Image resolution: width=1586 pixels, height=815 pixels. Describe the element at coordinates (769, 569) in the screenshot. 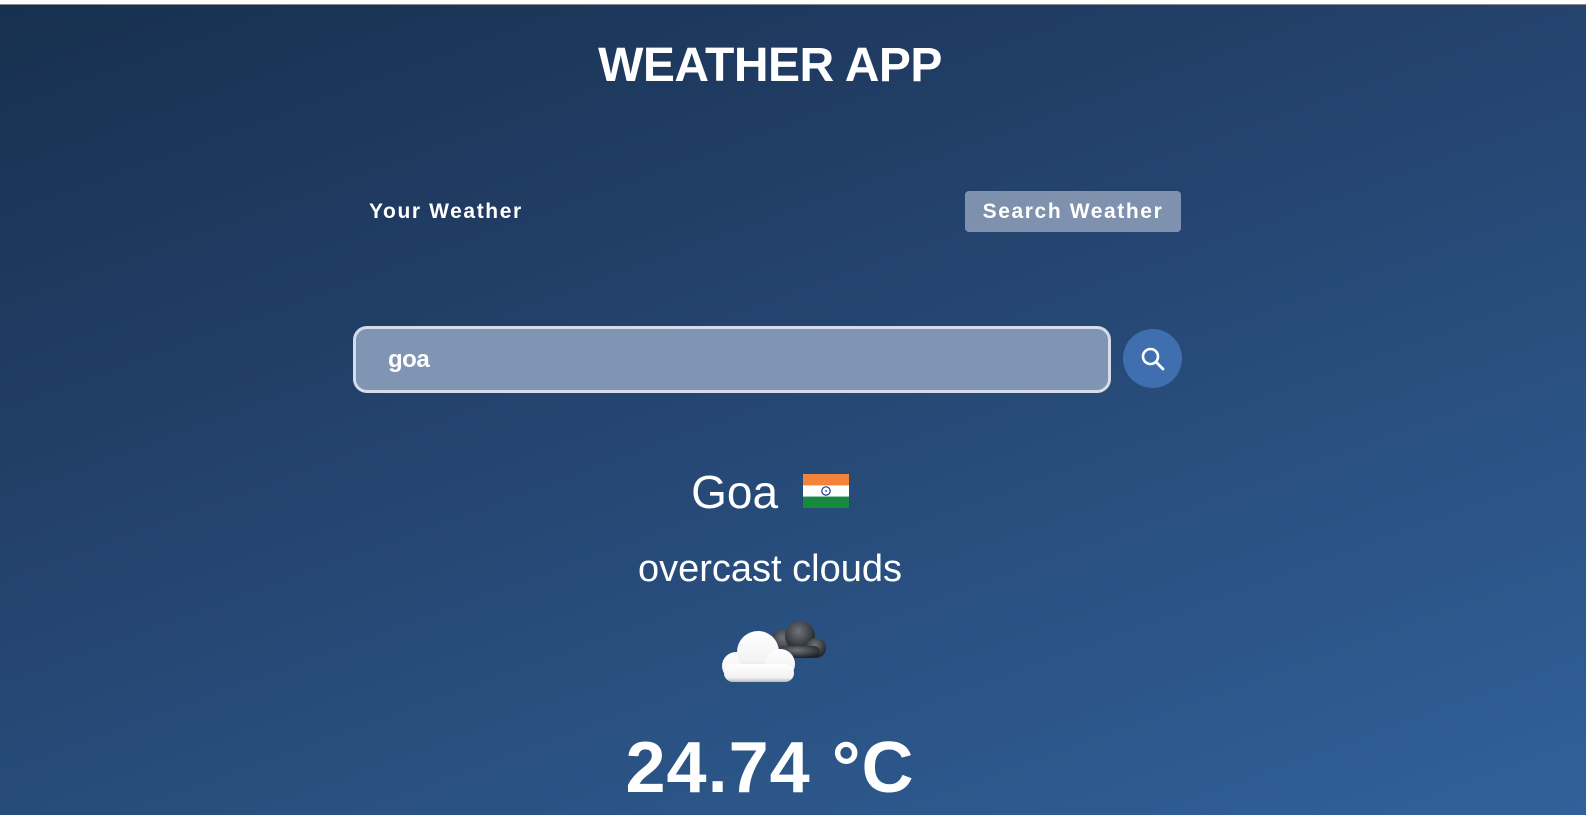

I see `weather-description: overcast clouds` at that location.